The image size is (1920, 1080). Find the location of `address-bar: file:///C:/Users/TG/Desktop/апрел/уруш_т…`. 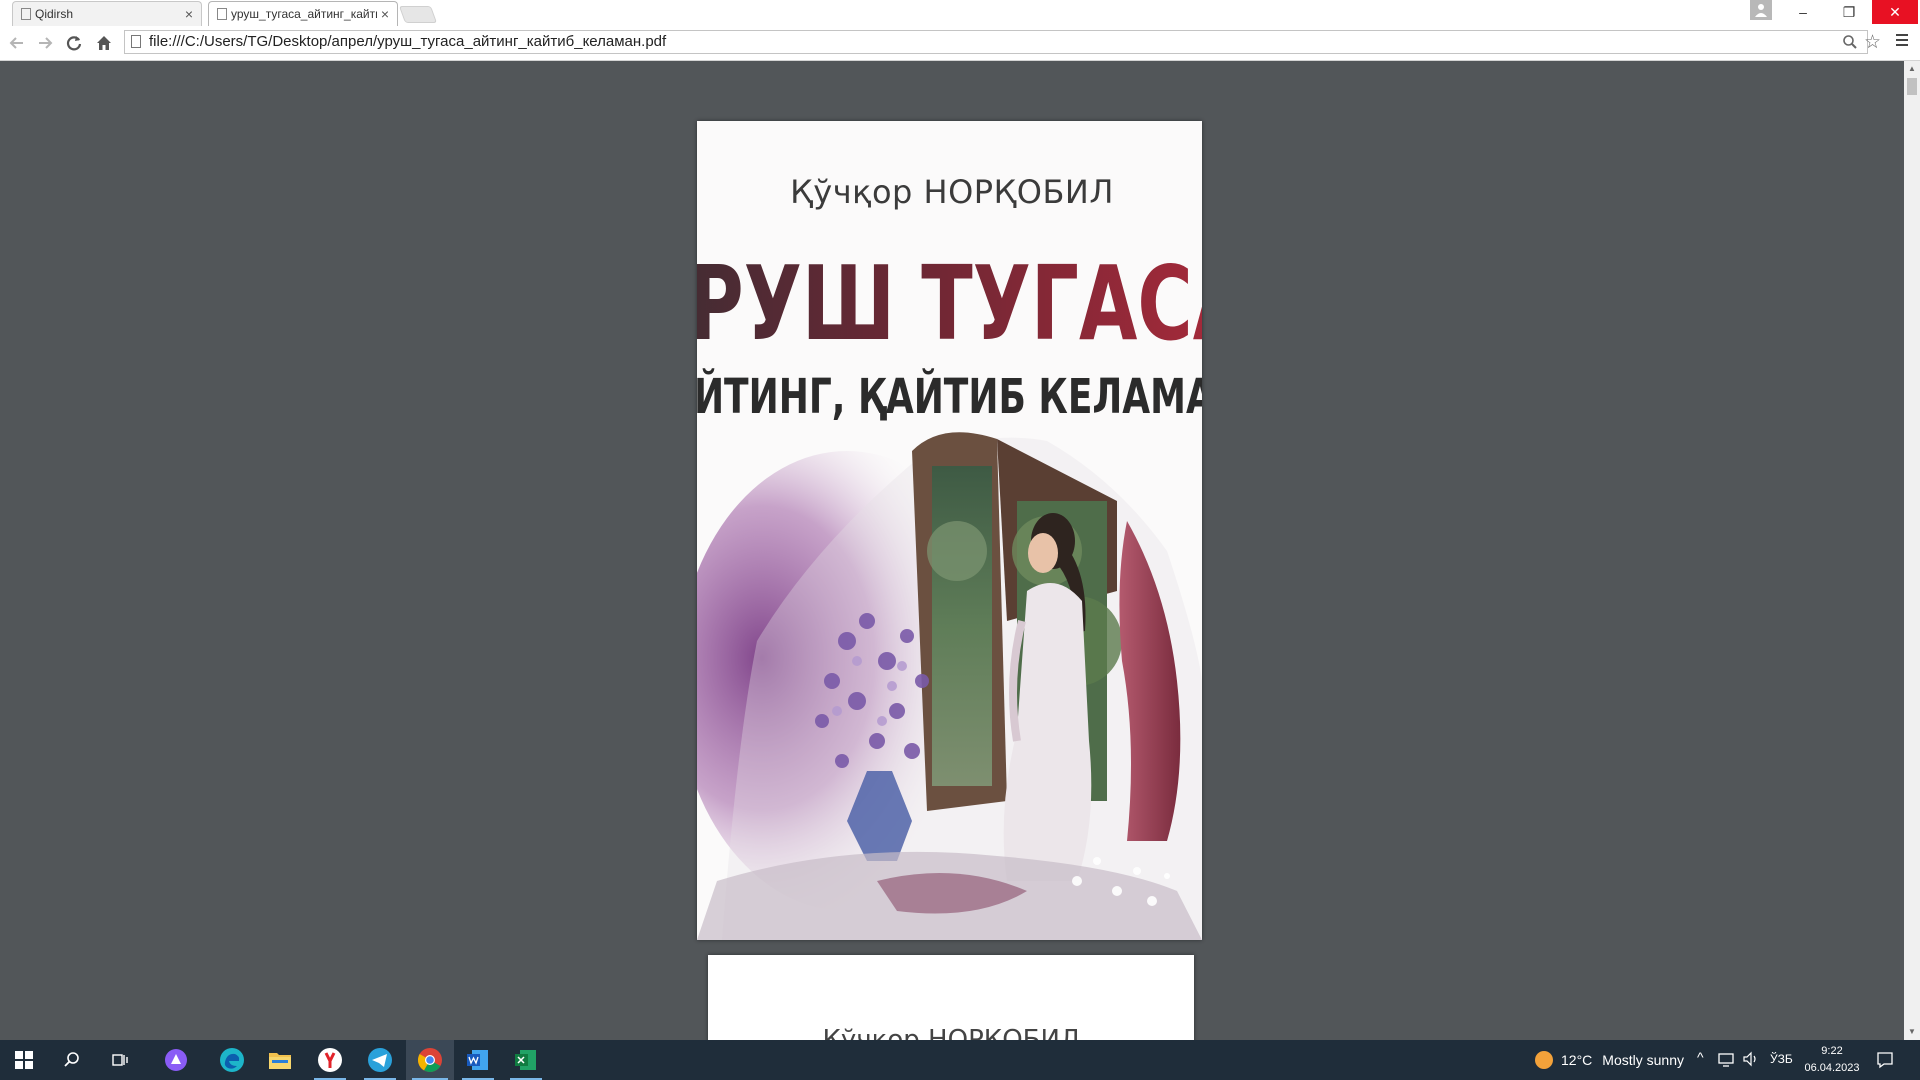

address-bar: file:///C:/Users/TG/Desktop/апрел/уруш_т… is located at coordinates (996, 42).